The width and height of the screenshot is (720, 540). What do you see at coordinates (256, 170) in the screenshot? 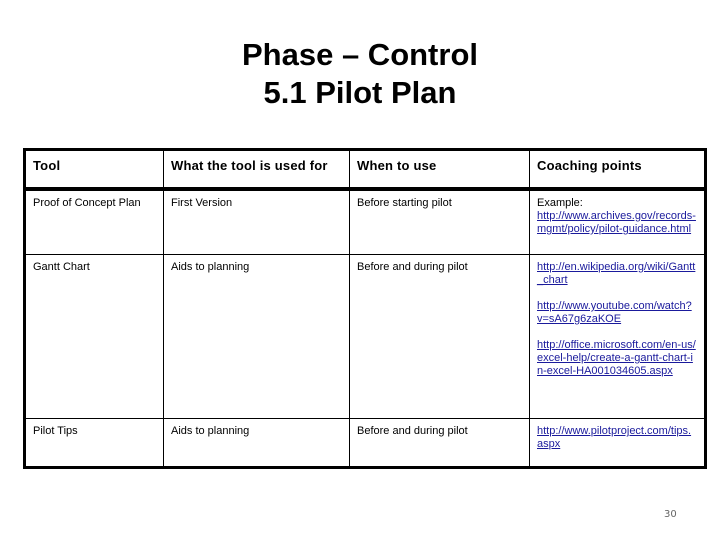
I see `column-header-used-for: What the tool is used for` at bounding box center [256, 170].